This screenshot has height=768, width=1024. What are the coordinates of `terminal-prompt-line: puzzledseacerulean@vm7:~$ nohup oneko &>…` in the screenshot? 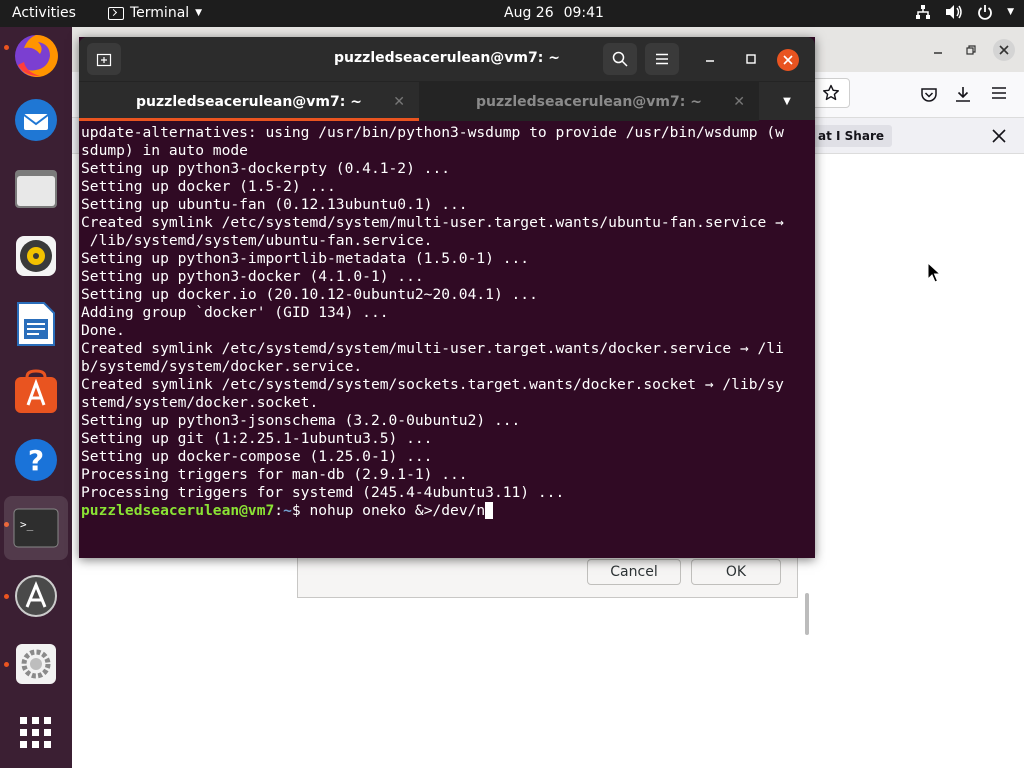 It's located at (447, 511).